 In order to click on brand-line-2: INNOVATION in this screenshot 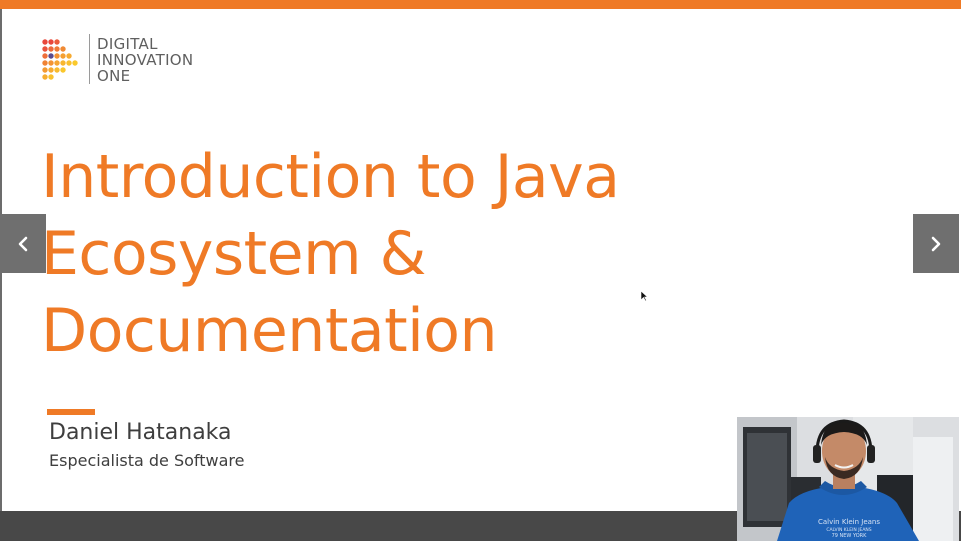, I will do `click(145, 60)`.